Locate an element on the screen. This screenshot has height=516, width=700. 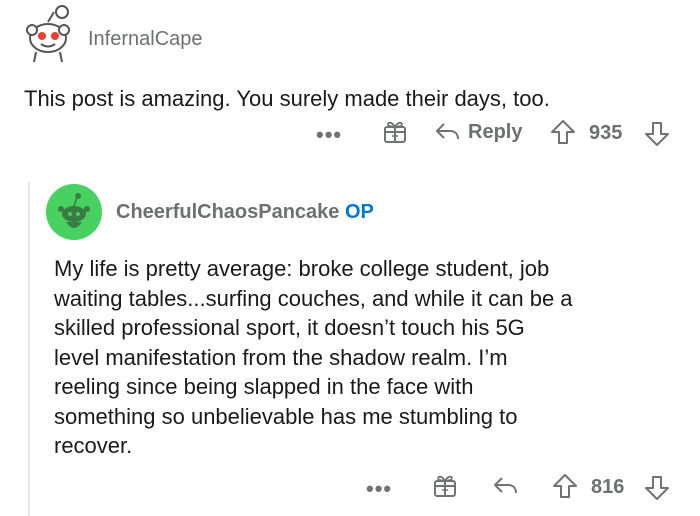
reply-label: Reply is located at coordinates (495, 131).